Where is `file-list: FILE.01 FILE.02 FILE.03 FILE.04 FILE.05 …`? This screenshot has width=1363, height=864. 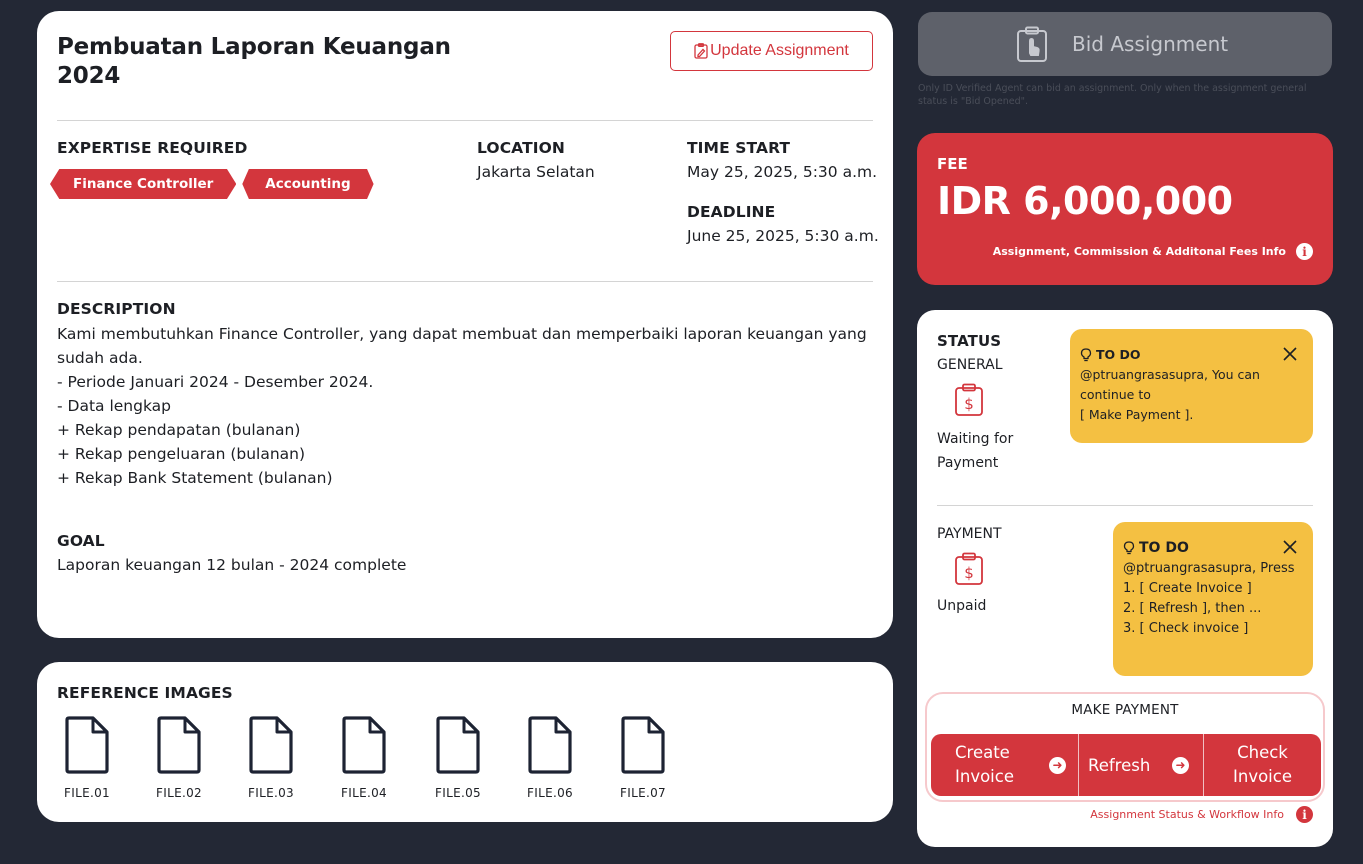
file-list: FILE.01 FILE.02 FILE.03 FILE.04 FILE.05 … is located at coordinates (365, 758).